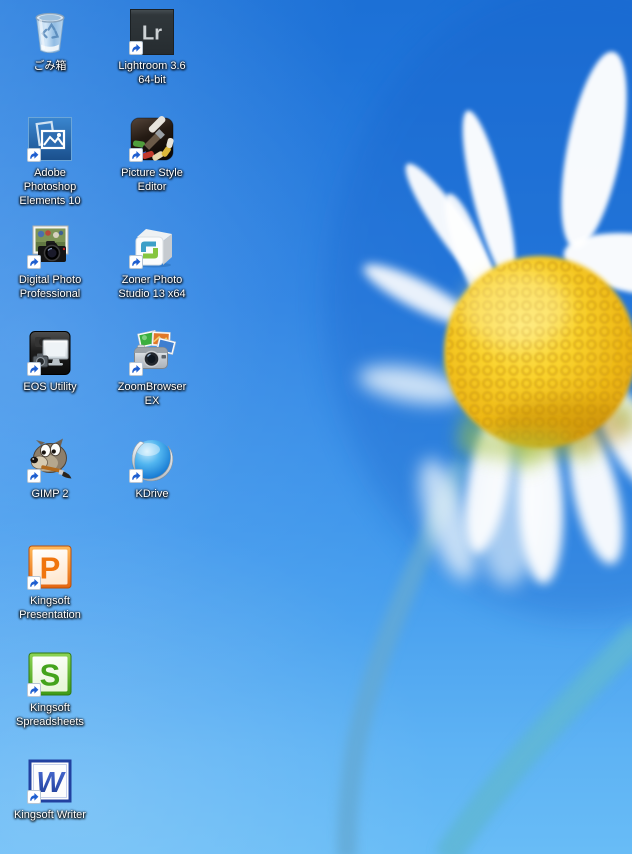  Describe the element at coordinates (152, 460) in the screenshot. I see `kdrive-icon` at that location.